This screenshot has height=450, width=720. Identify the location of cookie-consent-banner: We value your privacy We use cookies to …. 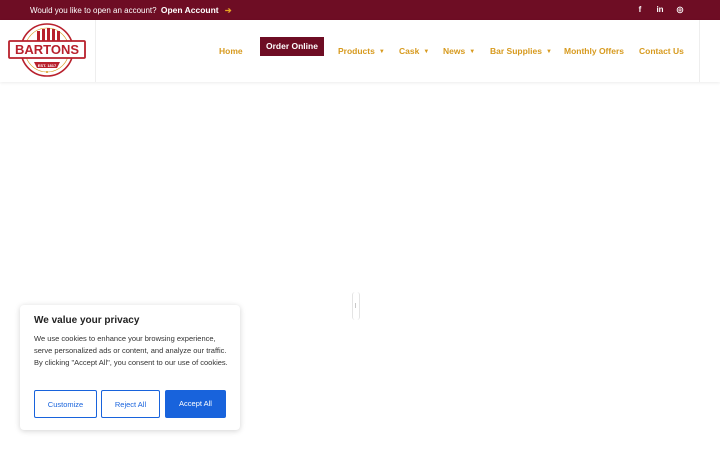
(130, 367).